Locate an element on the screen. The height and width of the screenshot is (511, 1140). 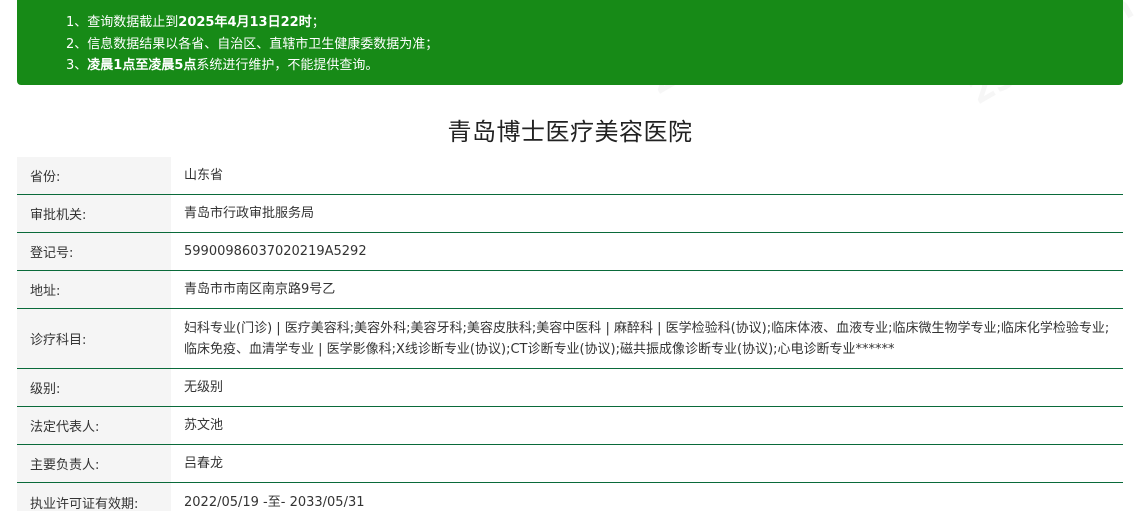
table-row-registration: 登记号: 59900986037020219A5292 is located at coordinates (570, 252).